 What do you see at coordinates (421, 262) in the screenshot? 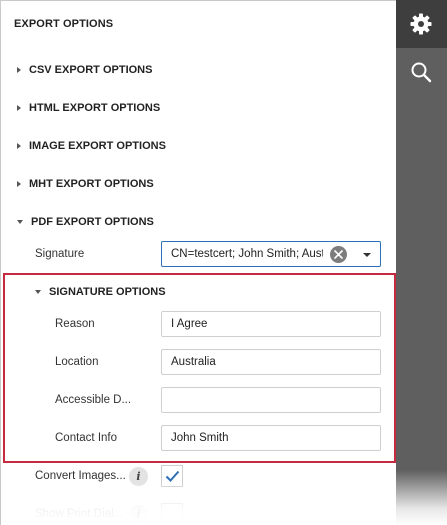
I see `side-toolbar` at bounding box center [421, 262].